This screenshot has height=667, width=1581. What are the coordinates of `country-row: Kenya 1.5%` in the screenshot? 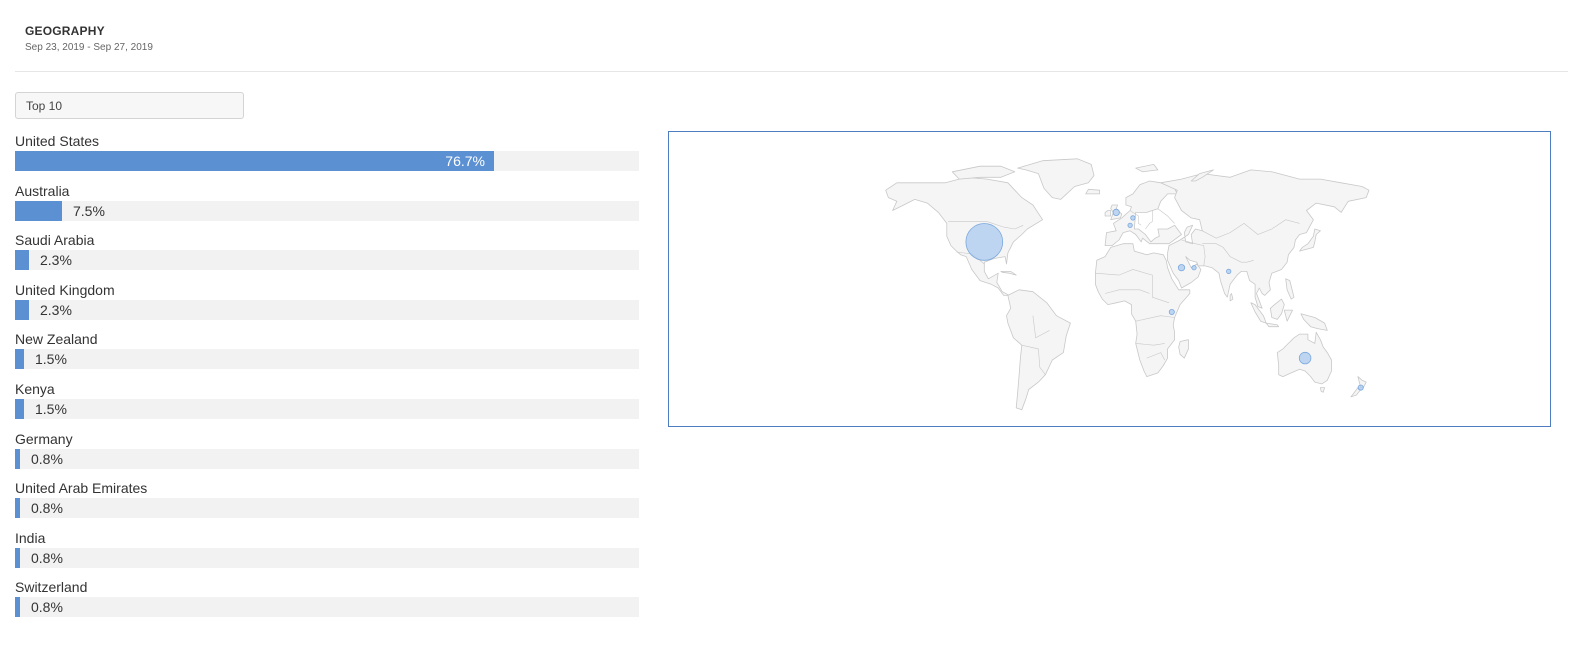 It's located at (327, 406).